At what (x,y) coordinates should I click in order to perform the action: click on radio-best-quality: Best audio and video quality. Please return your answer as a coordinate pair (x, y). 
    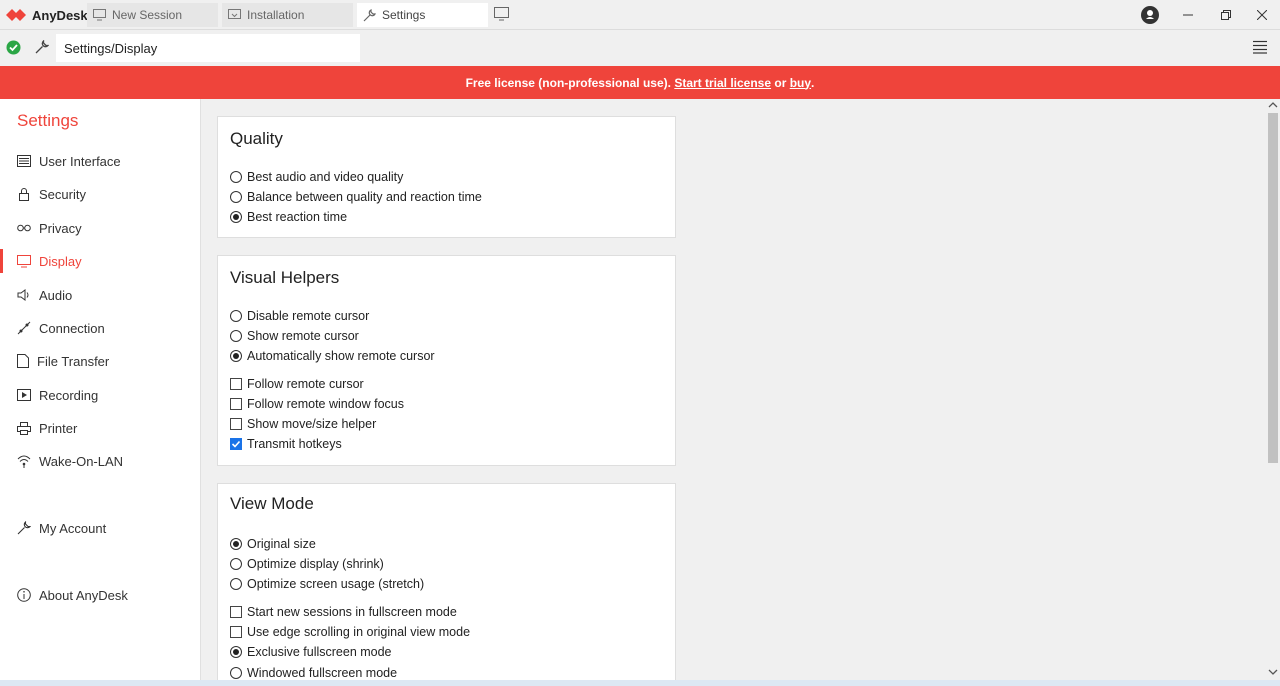
    Looking at the image, I should click on (316, 177).